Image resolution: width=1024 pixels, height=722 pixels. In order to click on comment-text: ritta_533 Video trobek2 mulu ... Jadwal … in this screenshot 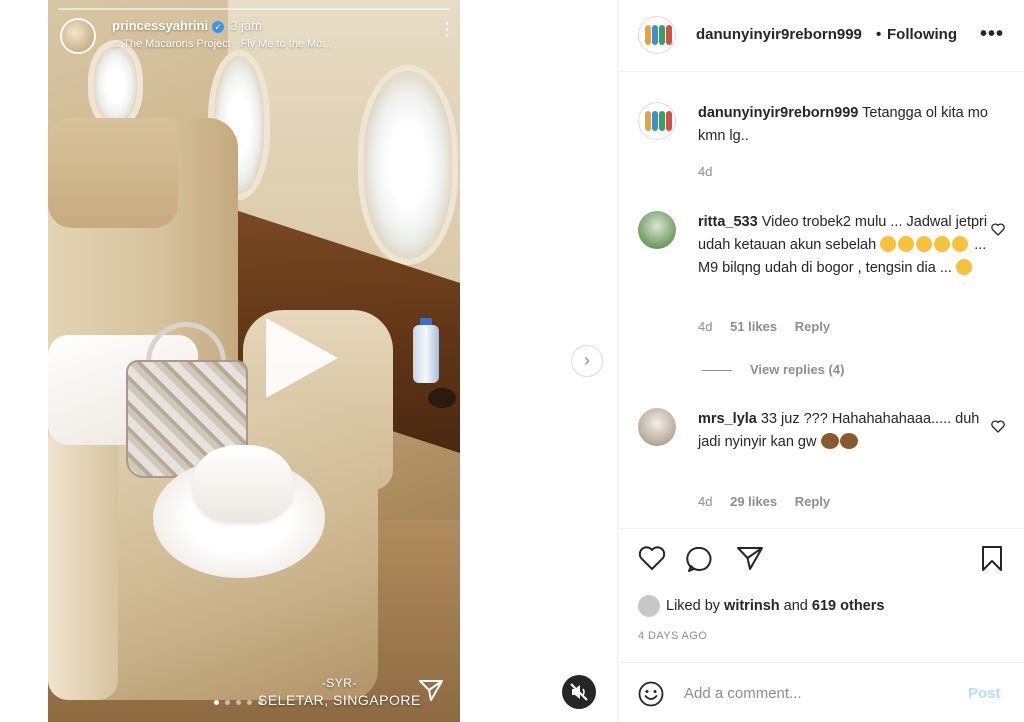, I will do `click(843, 245)`.